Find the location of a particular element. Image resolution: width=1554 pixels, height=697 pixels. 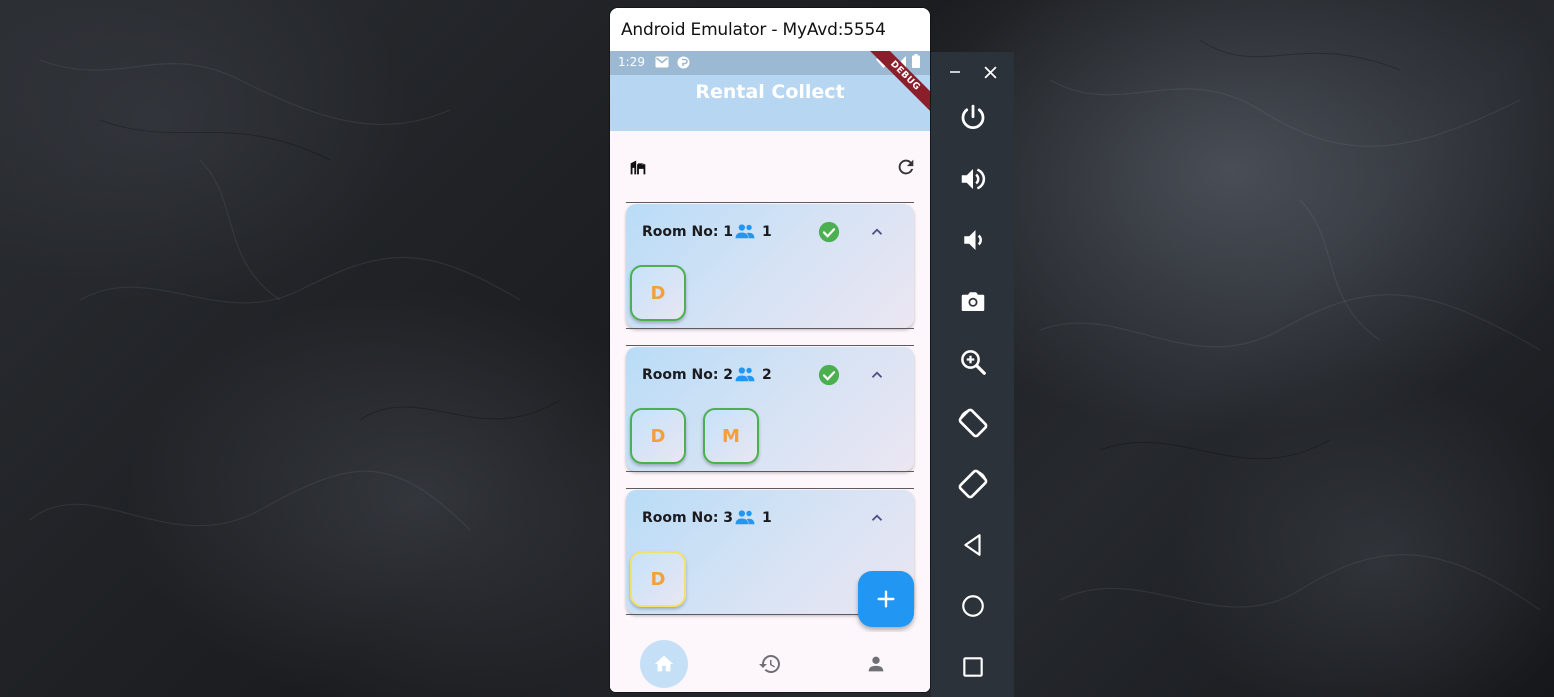

add-room-button is located at coordinates (886, 599).